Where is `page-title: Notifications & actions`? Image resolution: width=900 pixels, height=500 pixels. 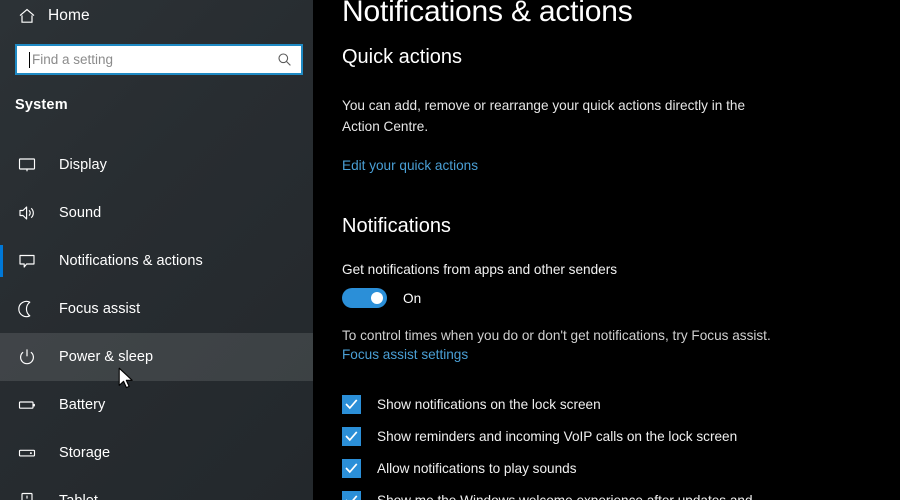 page-title: Notifications & actions is located at coordinates (487, 14).